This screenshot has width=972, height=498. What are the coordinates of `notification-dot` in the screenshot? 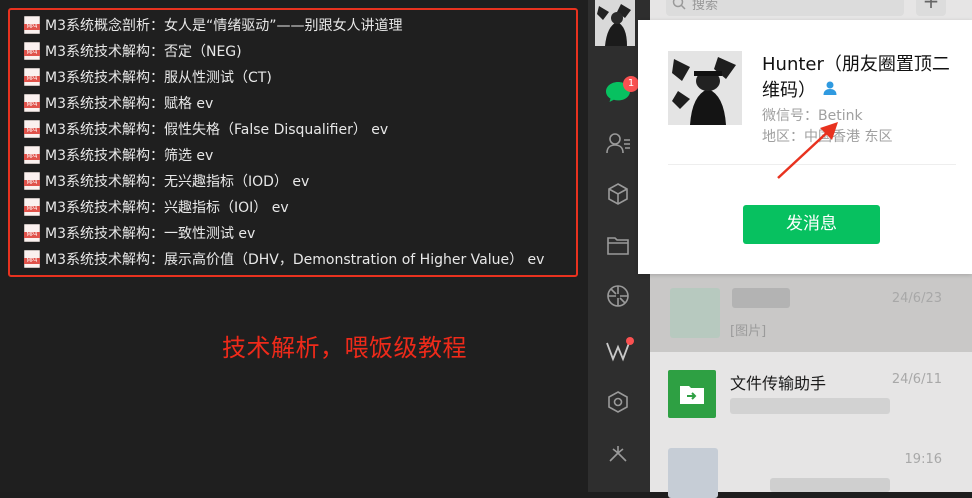 It's located at (630, 341).